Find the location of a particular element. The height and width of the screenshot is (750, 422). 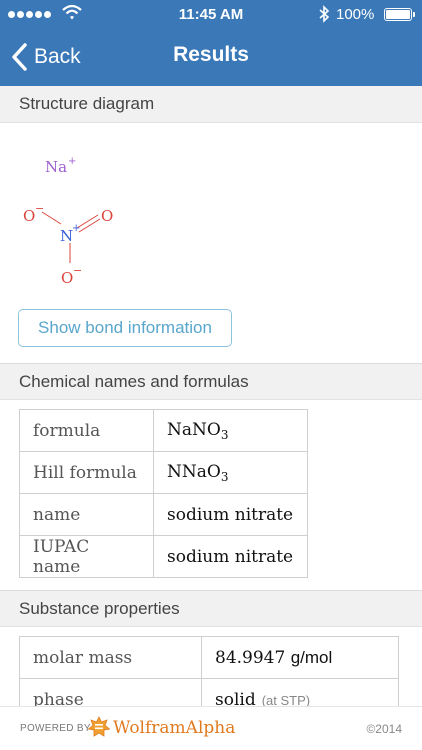

table-row: Hill formula NNaO3 is located at coordinates (163, 472).